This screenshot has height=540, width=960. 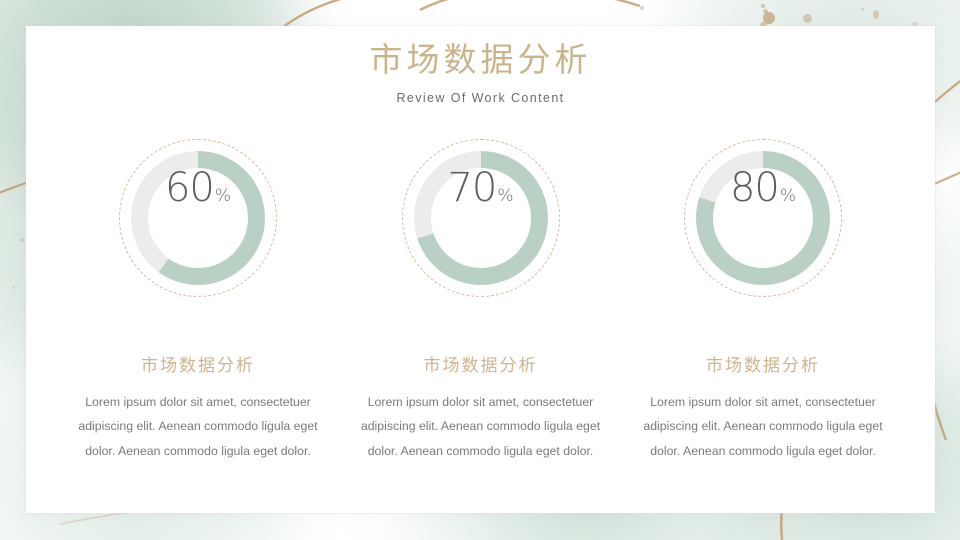 What do you see at coordinates (472, 187) in the screenshot?
I see `percent-value-2: 70` at bounding box center [472, 187].